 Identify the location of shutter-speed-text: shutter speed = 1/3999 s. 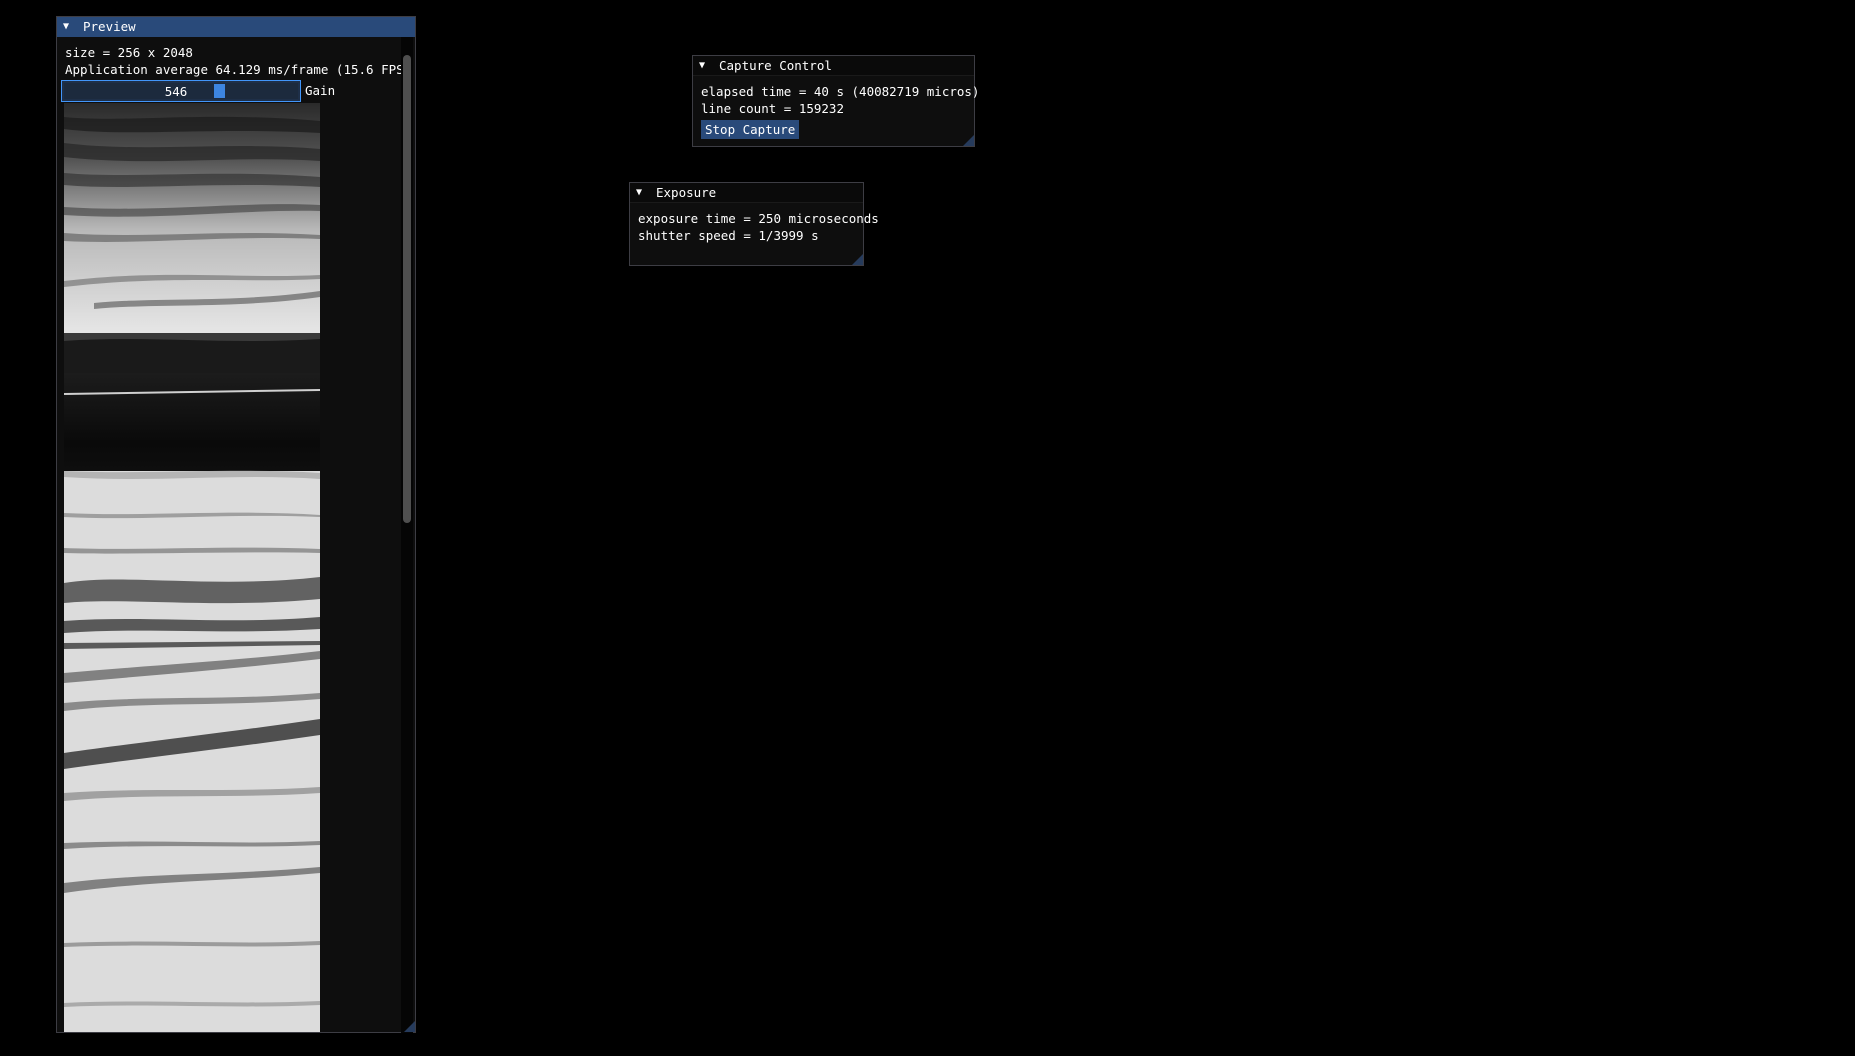
(728, 235).